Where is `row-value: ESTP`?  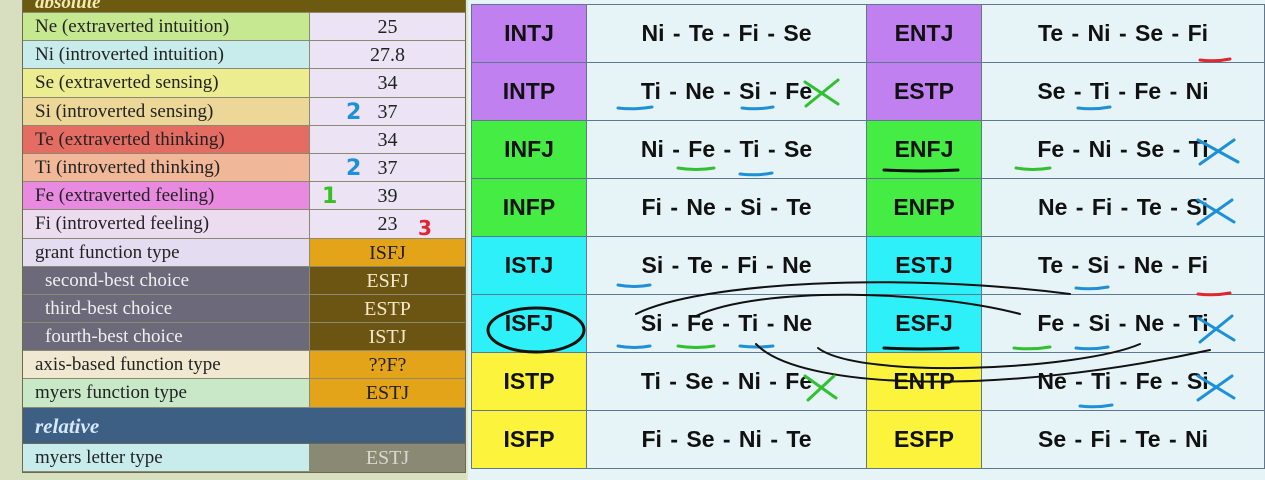 row-value: ESTP is located at coordinates (387, 308).